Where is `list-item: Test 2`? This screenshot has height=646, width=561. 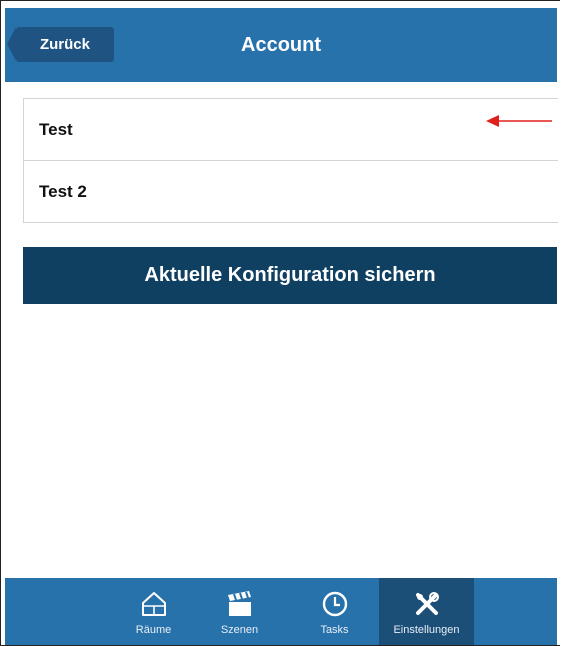
list-item: Test 2 is located at coordinates (291, 191).